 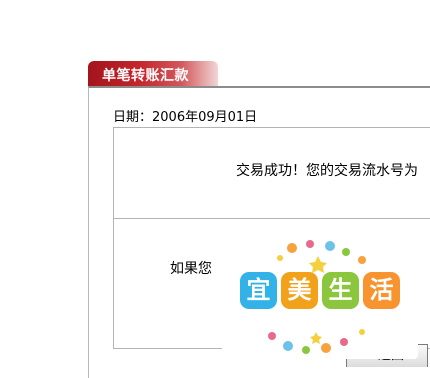 What do you see at coordinates (271, 218) in the screenshot?
I see `result-box-divider` at bounding box center [271, 218].